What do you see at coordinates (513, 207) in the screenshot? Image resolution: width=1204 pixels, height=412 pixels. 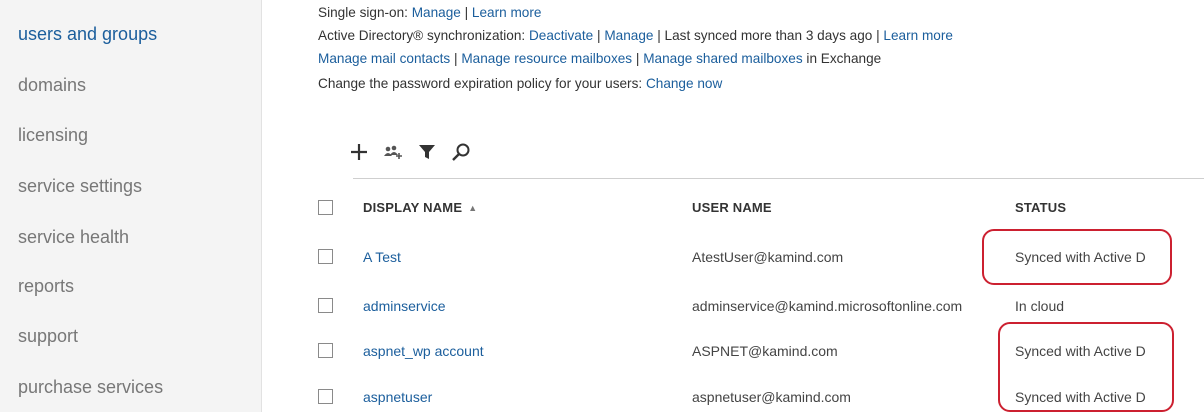 I see `column-header-display-name: DISPLAY NAME ▲` at bounding box center [513, 207].